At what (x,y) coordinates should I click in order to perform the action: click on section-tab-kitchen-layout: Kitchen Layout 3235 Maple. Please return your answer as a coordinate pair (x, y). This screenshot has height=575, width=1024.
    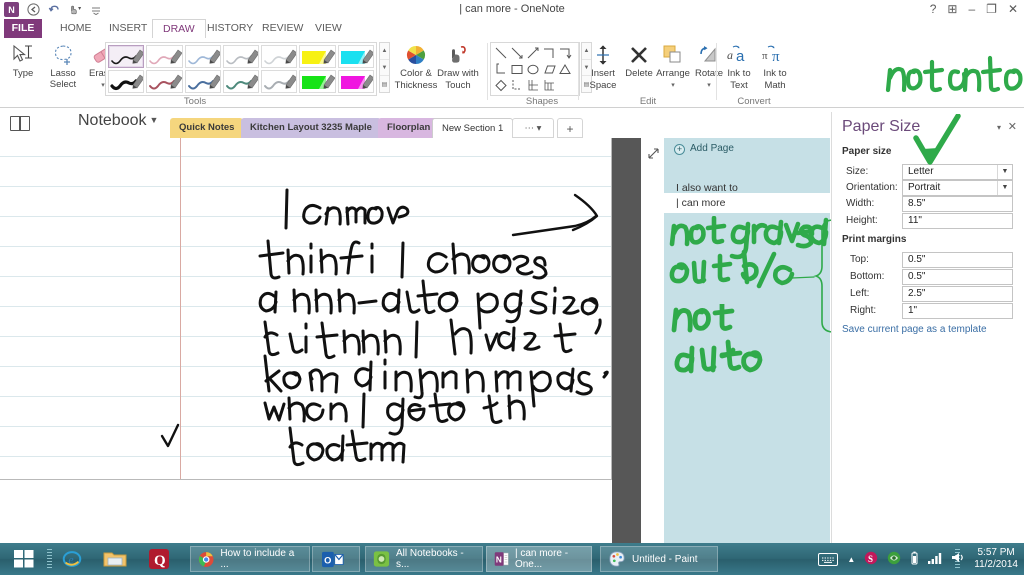
    Looking at the image, I should click on (311, 128).